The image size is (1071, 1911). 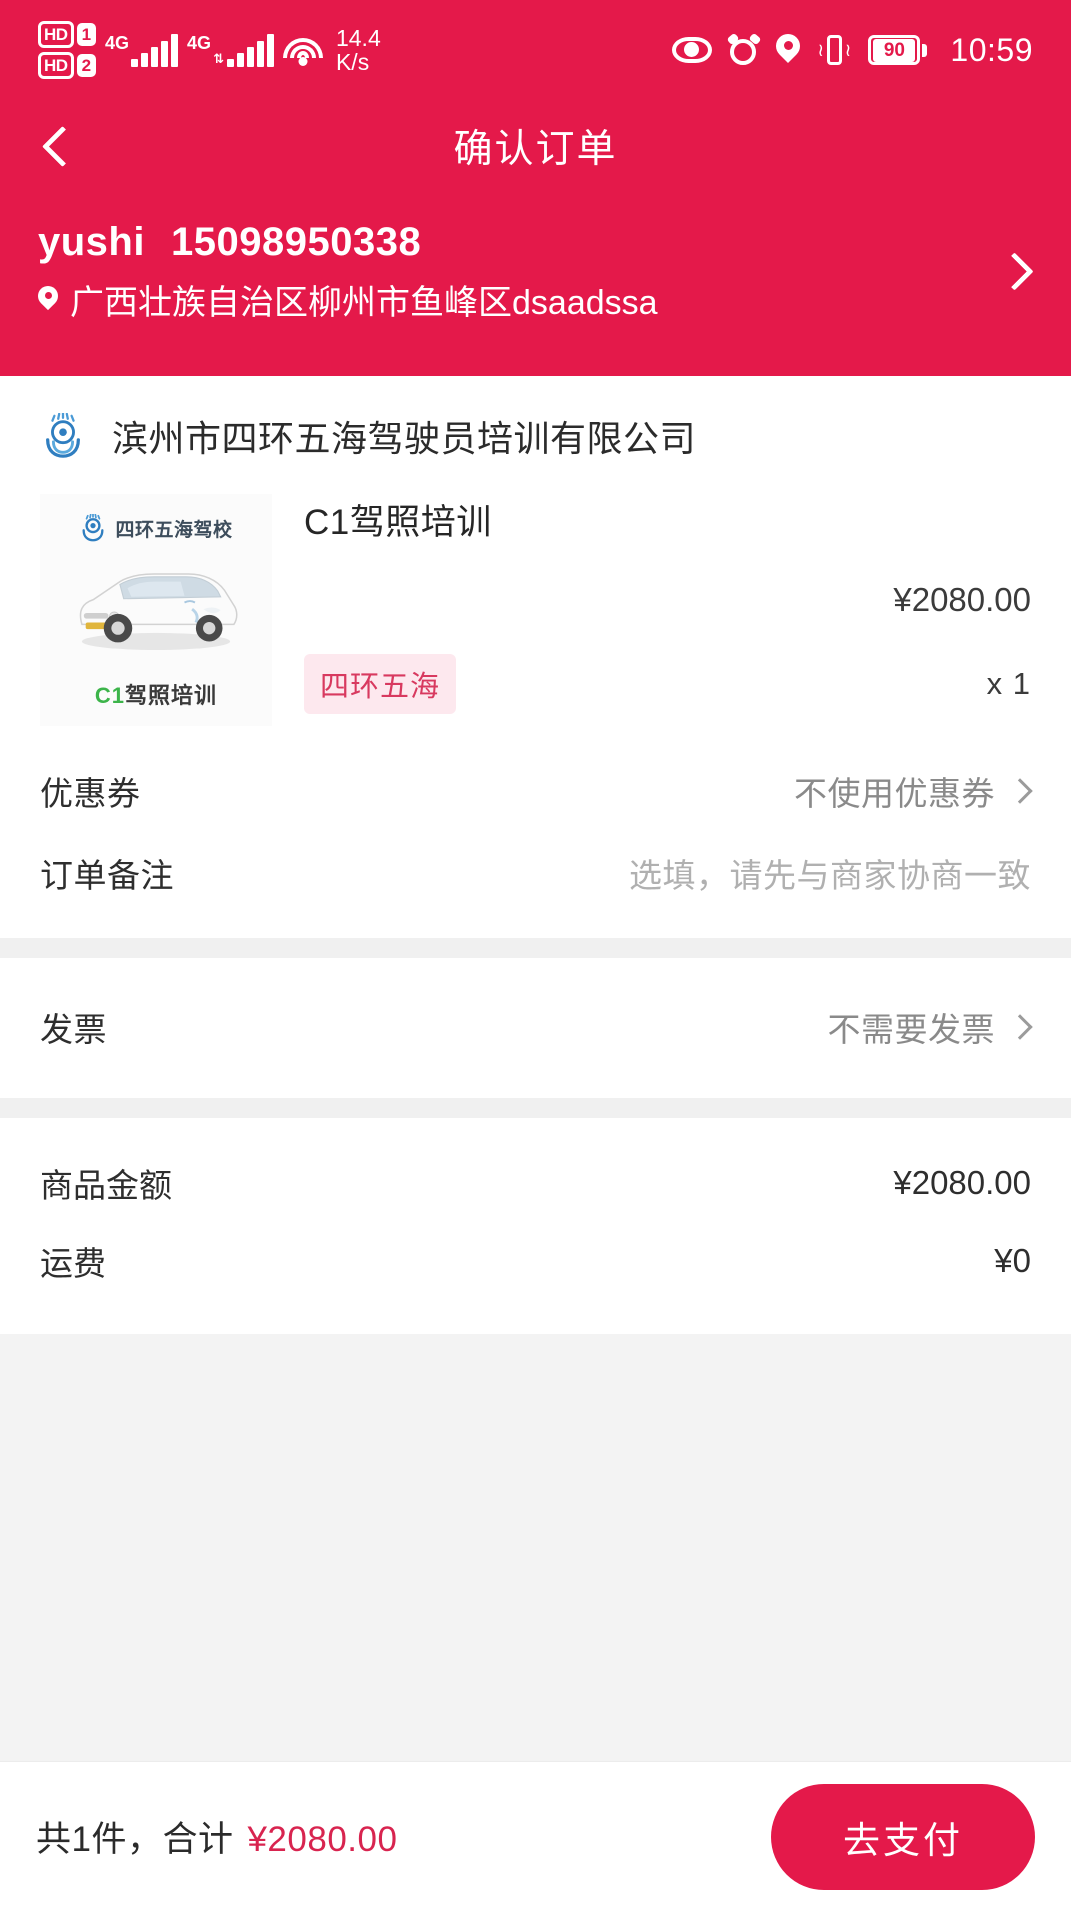 What do you see at coordinates (364, 303) in the screenshot?
I see `address-detail-text: 广西壮族自治区柳州市鱼峰区dsaadssa` at bounding box center [364, 303].